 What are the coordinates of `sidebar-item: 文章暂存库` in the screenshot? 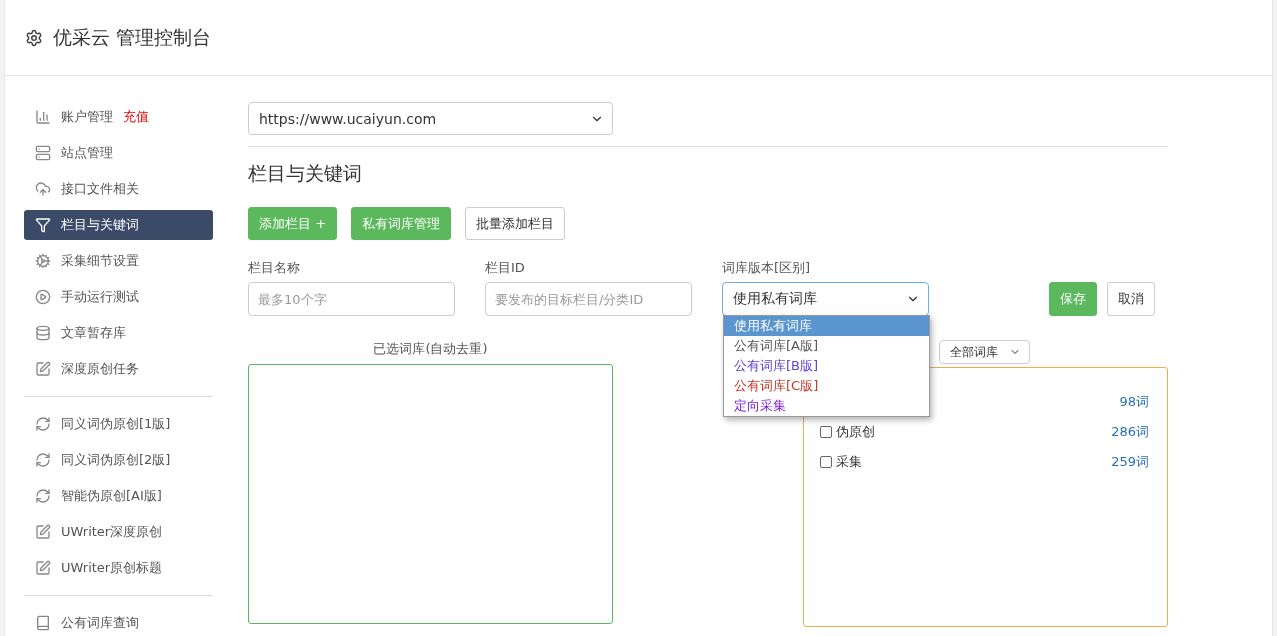 It's located at (118, 333).